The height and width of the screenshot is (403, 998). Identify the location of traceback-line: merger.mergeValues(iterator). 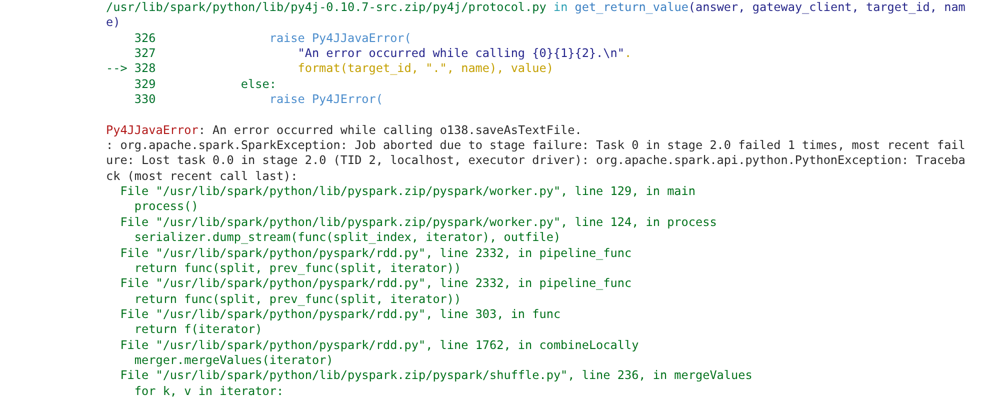
(233, 360).